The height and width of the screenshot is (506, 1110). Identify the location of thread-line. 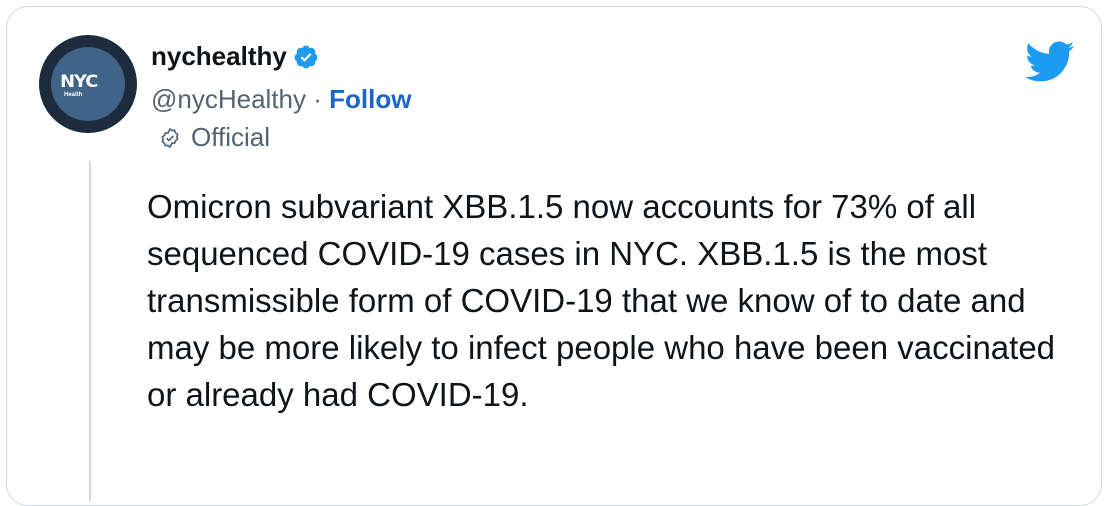
(90, 331).